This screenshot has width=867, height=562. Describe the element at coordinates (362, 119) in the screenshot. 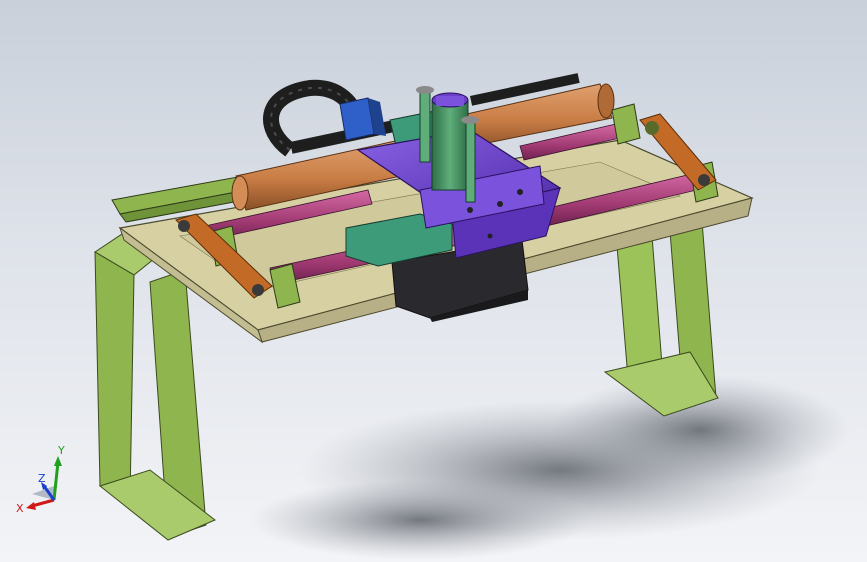

I see `chain-mount-bracket` at that location.